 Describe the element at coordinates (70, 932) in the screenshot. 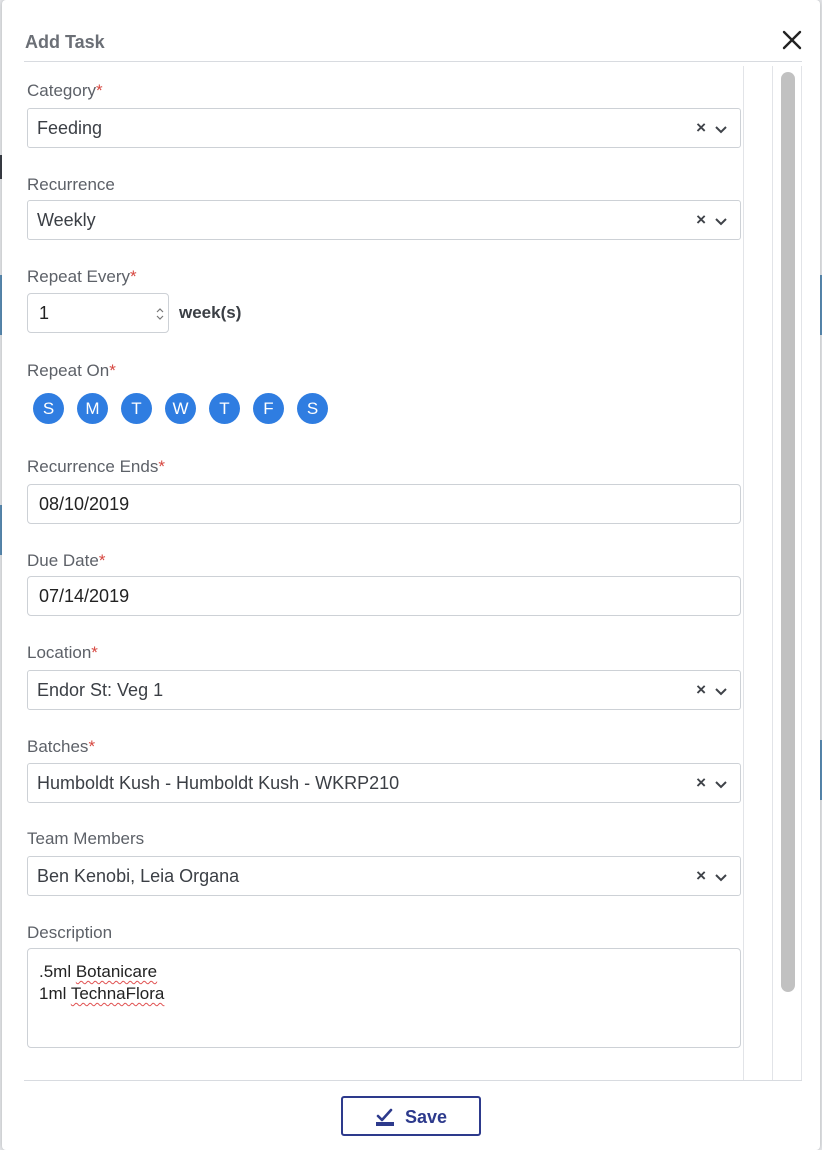

I see `description-label: Description` at that location.